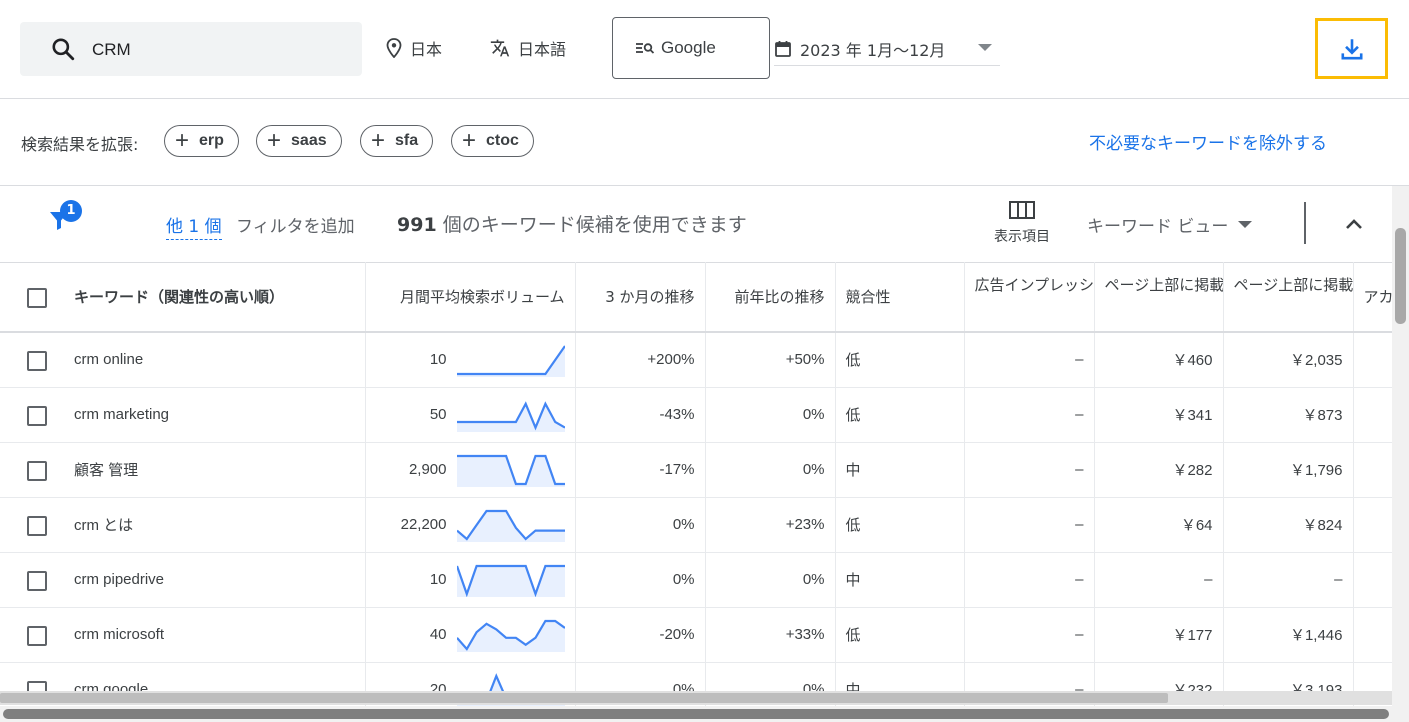  Describe the element at coordinates (407, 140) in the screenshot. I see `chip-label: sfa` at that location.